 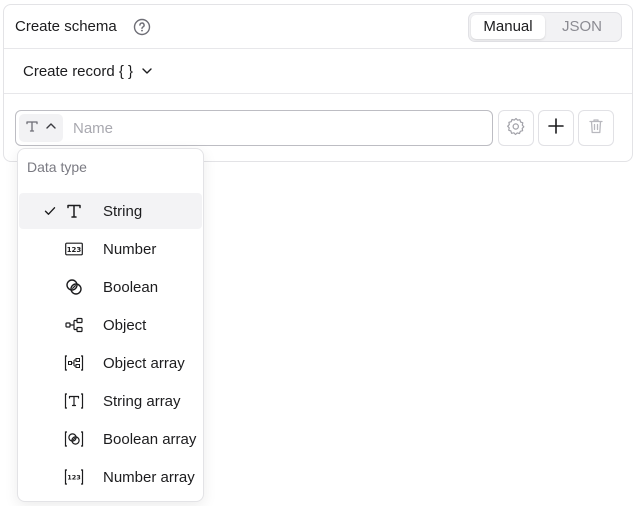 What do you see at coordinates (318, 71) in the screenshot?
I see `record-row: Create record { }` at bounding box center [318, 71].